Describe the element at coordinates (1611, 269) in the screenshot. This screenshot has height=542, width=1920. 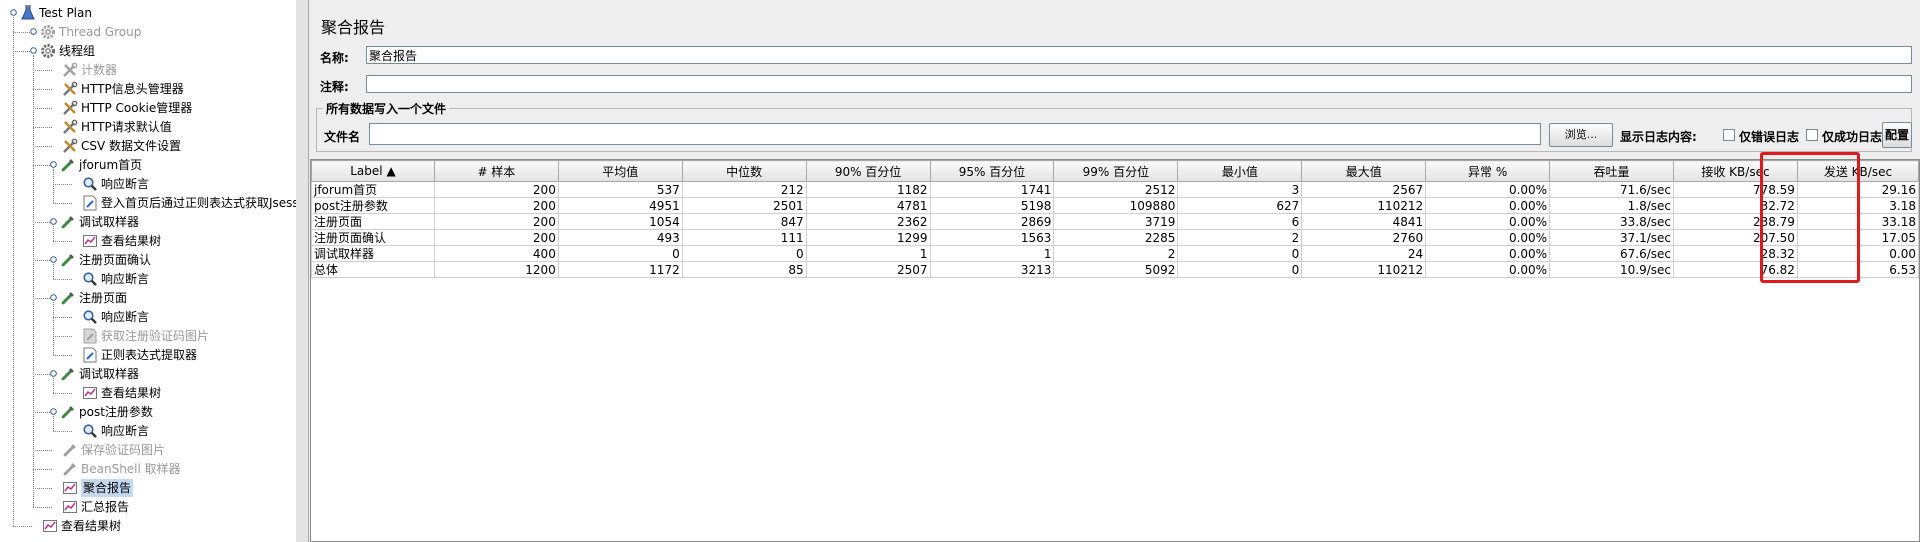
I see `table-cell: 10.9/sec` at that location.